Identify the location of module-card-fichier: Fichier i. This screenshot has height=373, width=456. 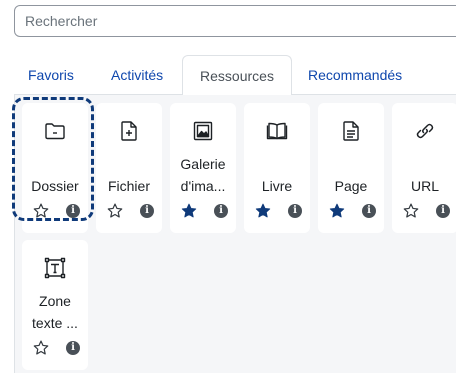
(129, 168).